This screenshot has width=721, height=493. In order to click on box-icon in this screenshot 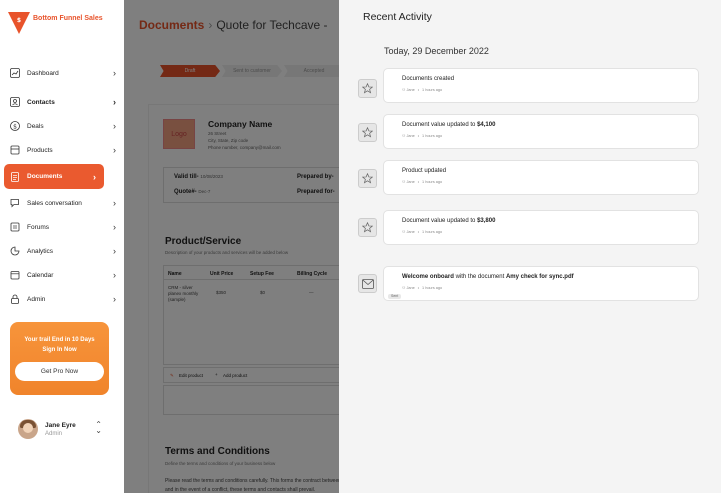, I will do `click(15, 150)`.